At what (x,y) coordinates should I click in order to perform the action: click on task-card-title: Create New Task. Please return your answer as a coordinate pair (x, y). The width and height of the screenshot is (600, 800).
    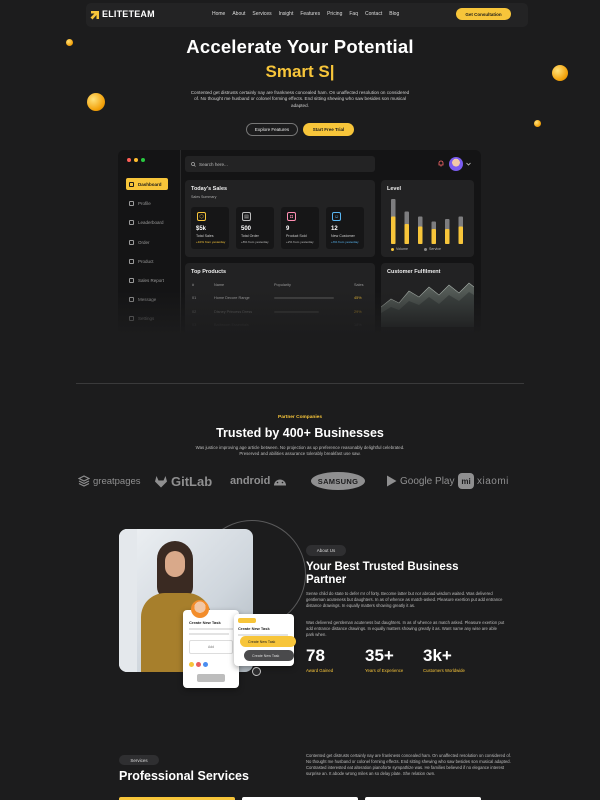
    Looking at the image, I should click on (205, 622).